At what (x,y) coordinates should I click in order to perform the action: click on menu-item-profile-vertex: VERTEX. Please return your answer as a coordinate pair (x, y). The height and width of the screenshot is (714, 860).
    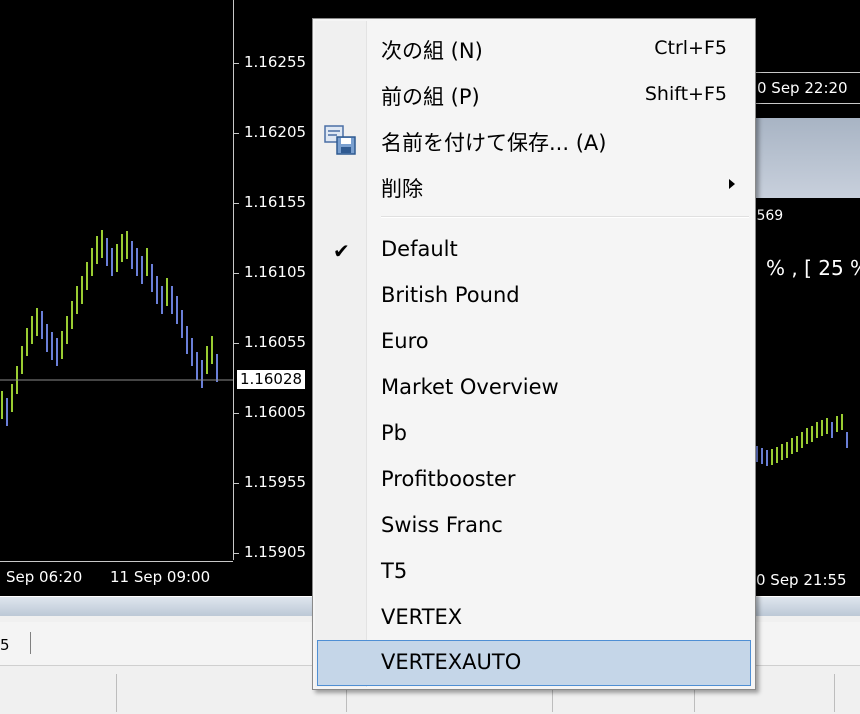
    Looking at the image, I should click on (534, 618).